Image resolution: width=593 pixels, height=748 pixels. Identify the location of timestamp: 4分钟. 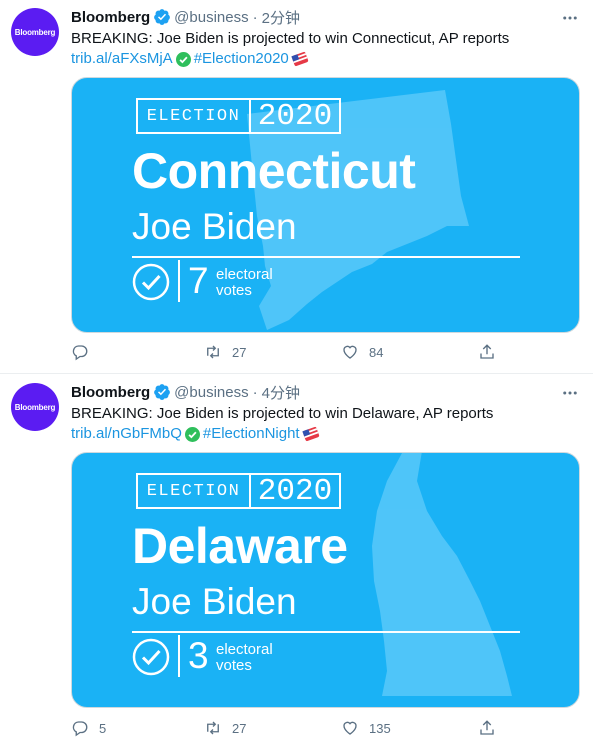
(281, 392).